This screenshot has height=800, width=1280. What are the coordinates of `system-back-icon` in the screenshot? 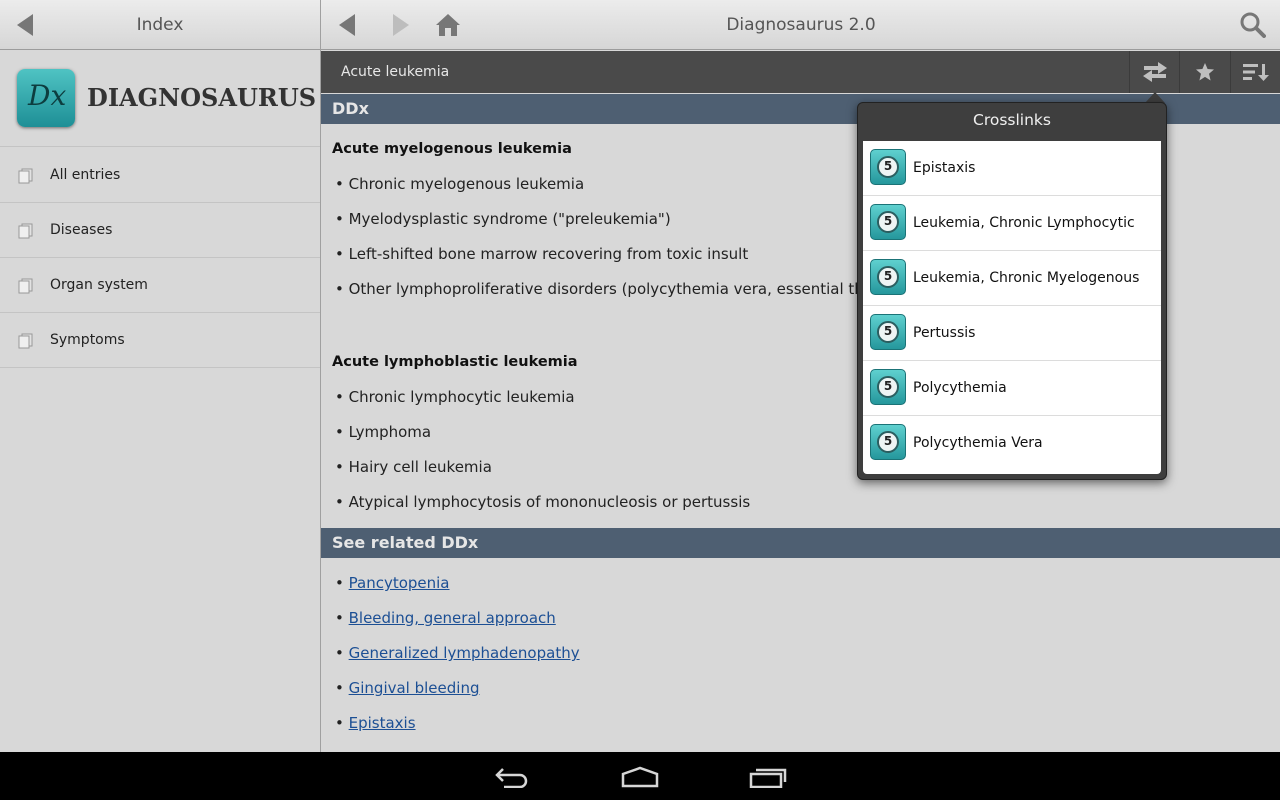 It's located at (511, 778).